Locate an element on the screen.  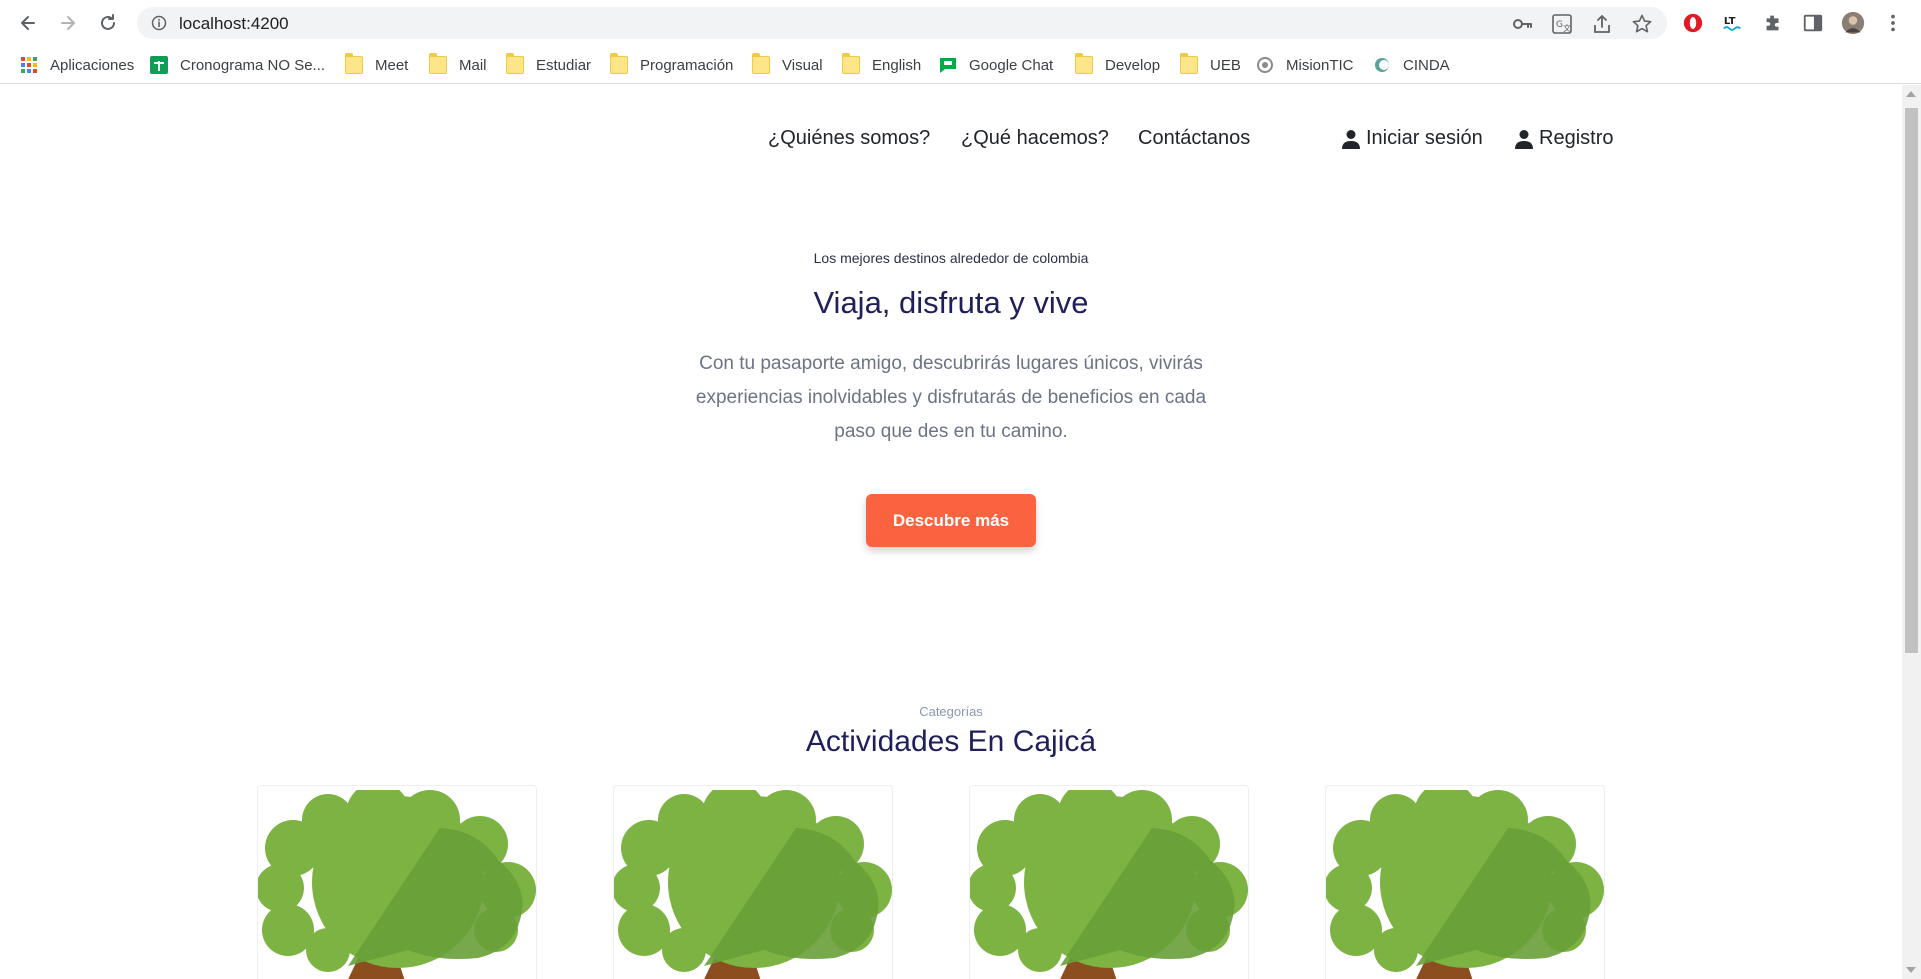
bookmark-develop: Develop is located at coordinates (1117, 64).